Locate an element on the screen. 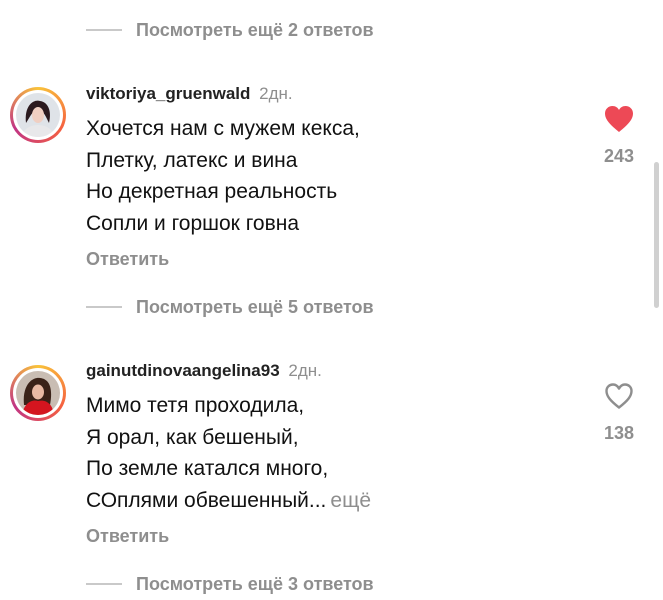 This screenshot has width=663, height=600. view-more-label: Посмотреть ещё 3 ответов is located at coordinates (255, 583).